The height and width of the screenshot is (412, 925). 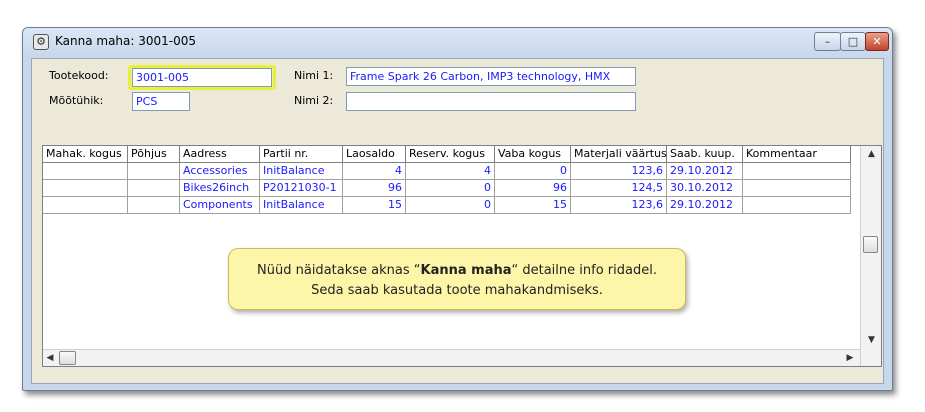 I want to click on arrow-down-icon: ▼, so click(x=871, y=340).